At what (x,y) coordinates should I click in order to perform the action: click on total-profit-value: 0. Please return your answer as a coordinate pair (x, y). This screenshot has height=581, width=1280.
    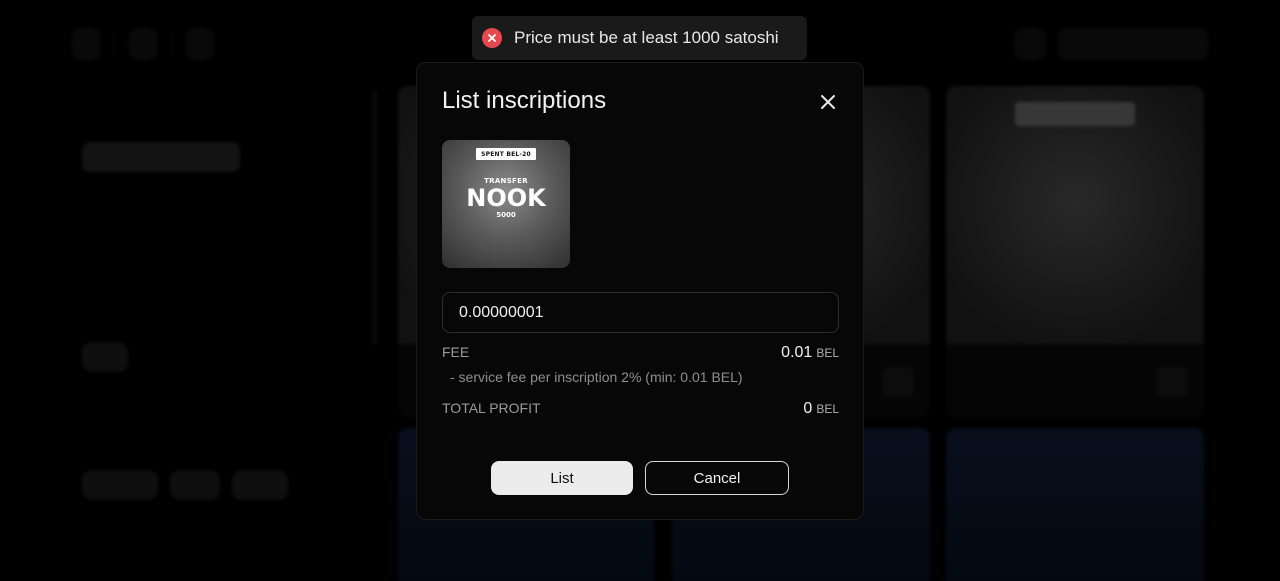
    Looking at the image, I should click on (808, 408).